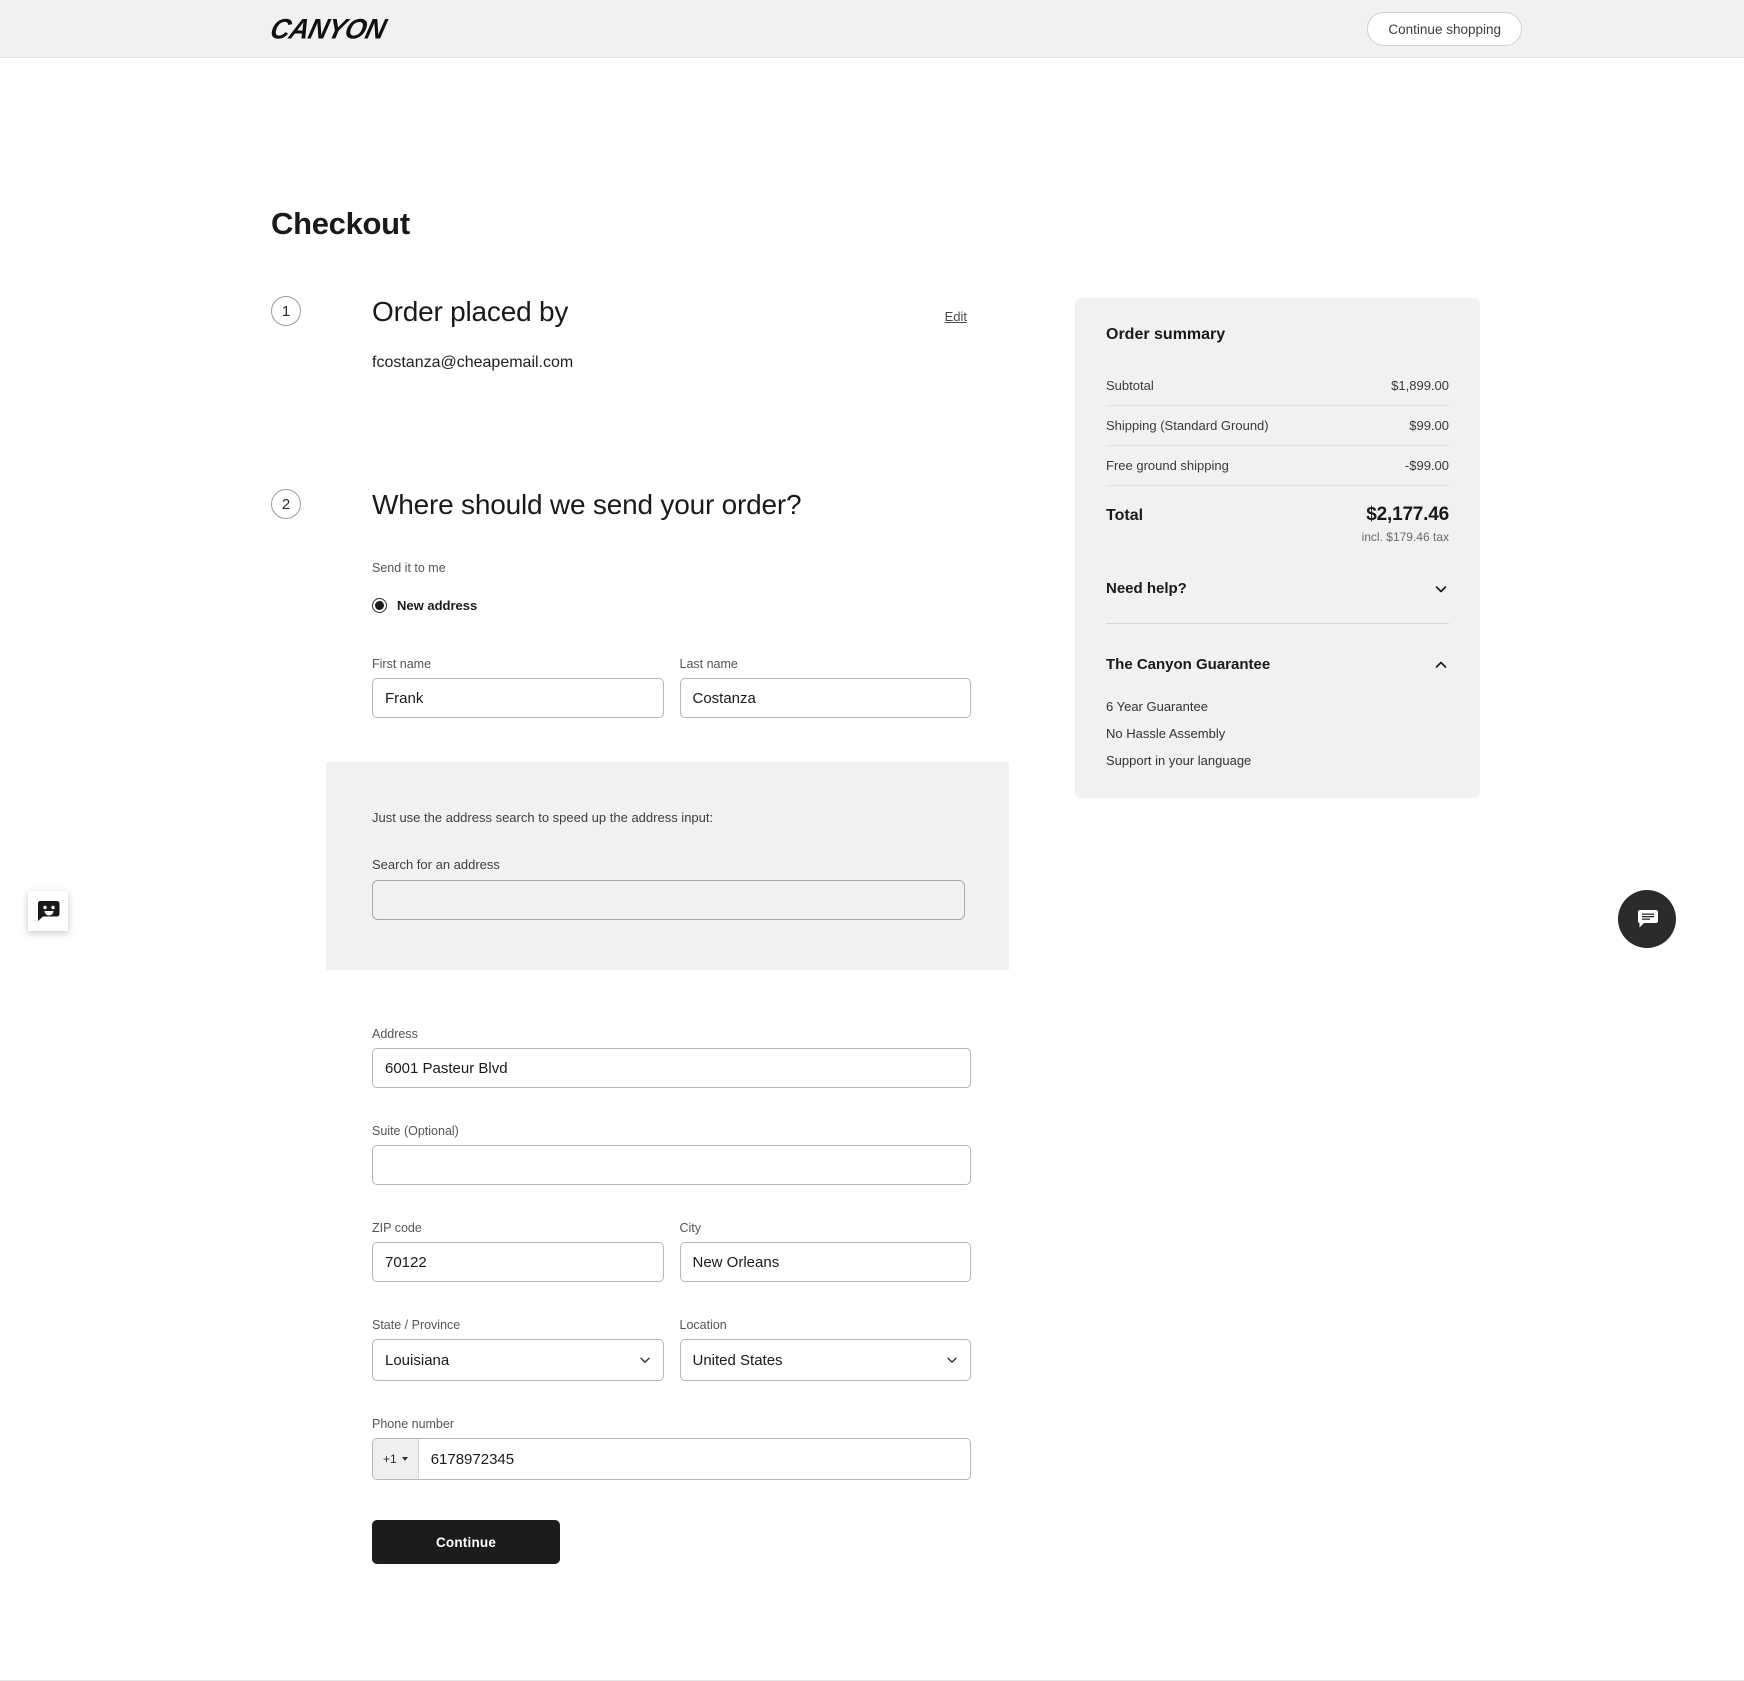 This screenshot has width=1744, height=1681. I want to click on zip-input, so click(518, 1262).